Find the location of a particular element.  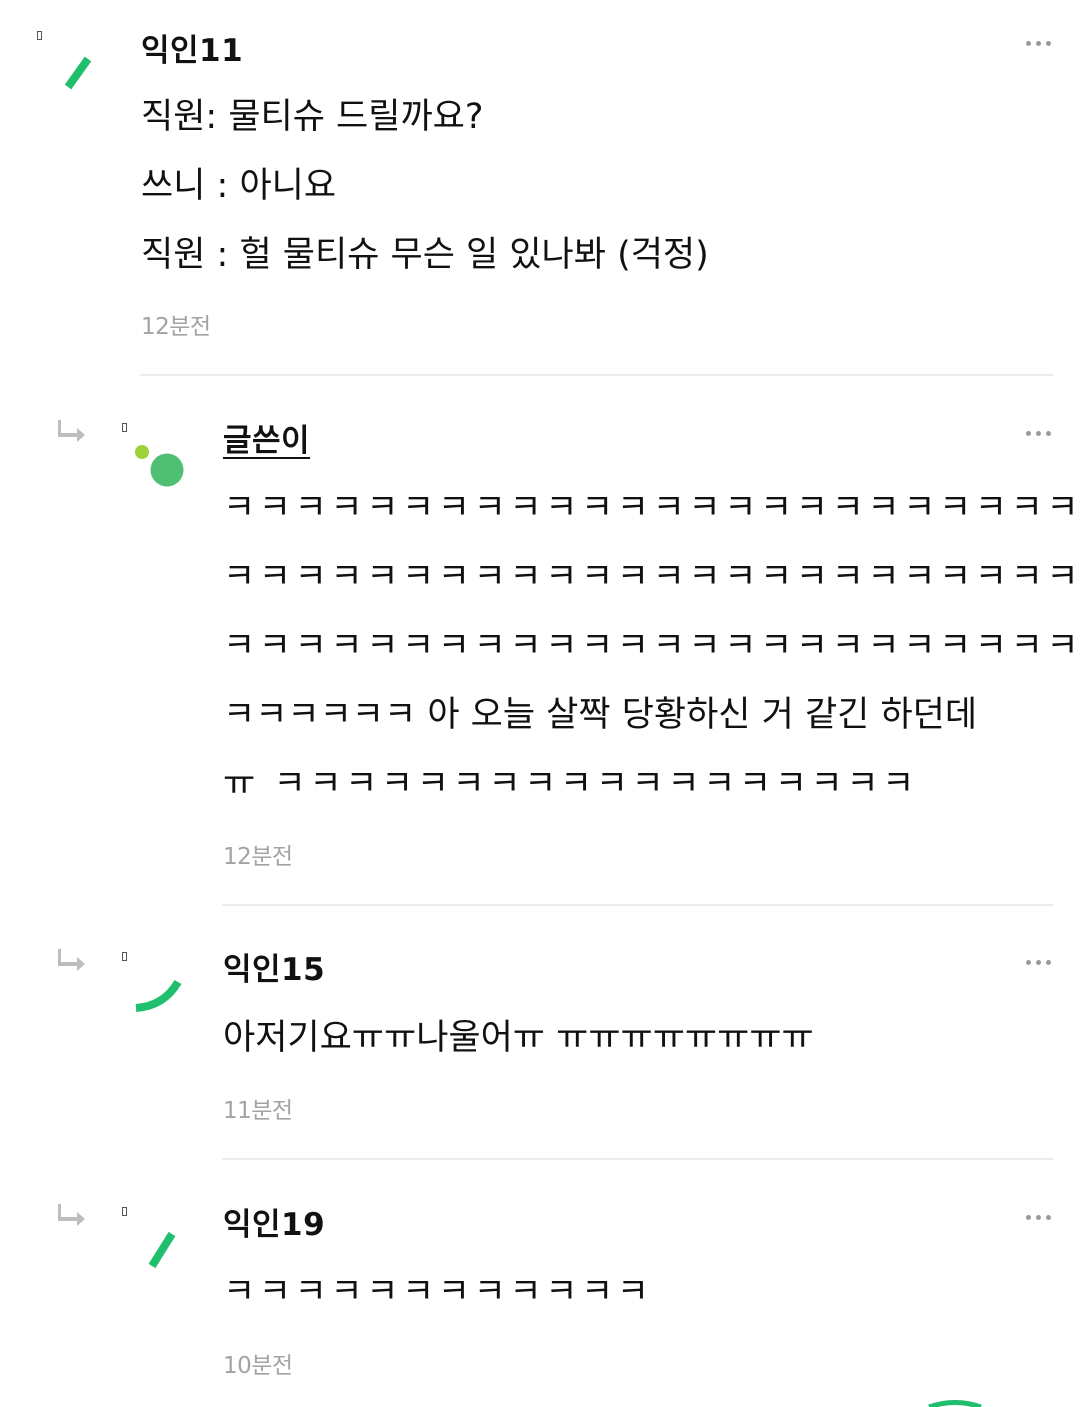

more-options-button is located at coordinates (1040, 1217).